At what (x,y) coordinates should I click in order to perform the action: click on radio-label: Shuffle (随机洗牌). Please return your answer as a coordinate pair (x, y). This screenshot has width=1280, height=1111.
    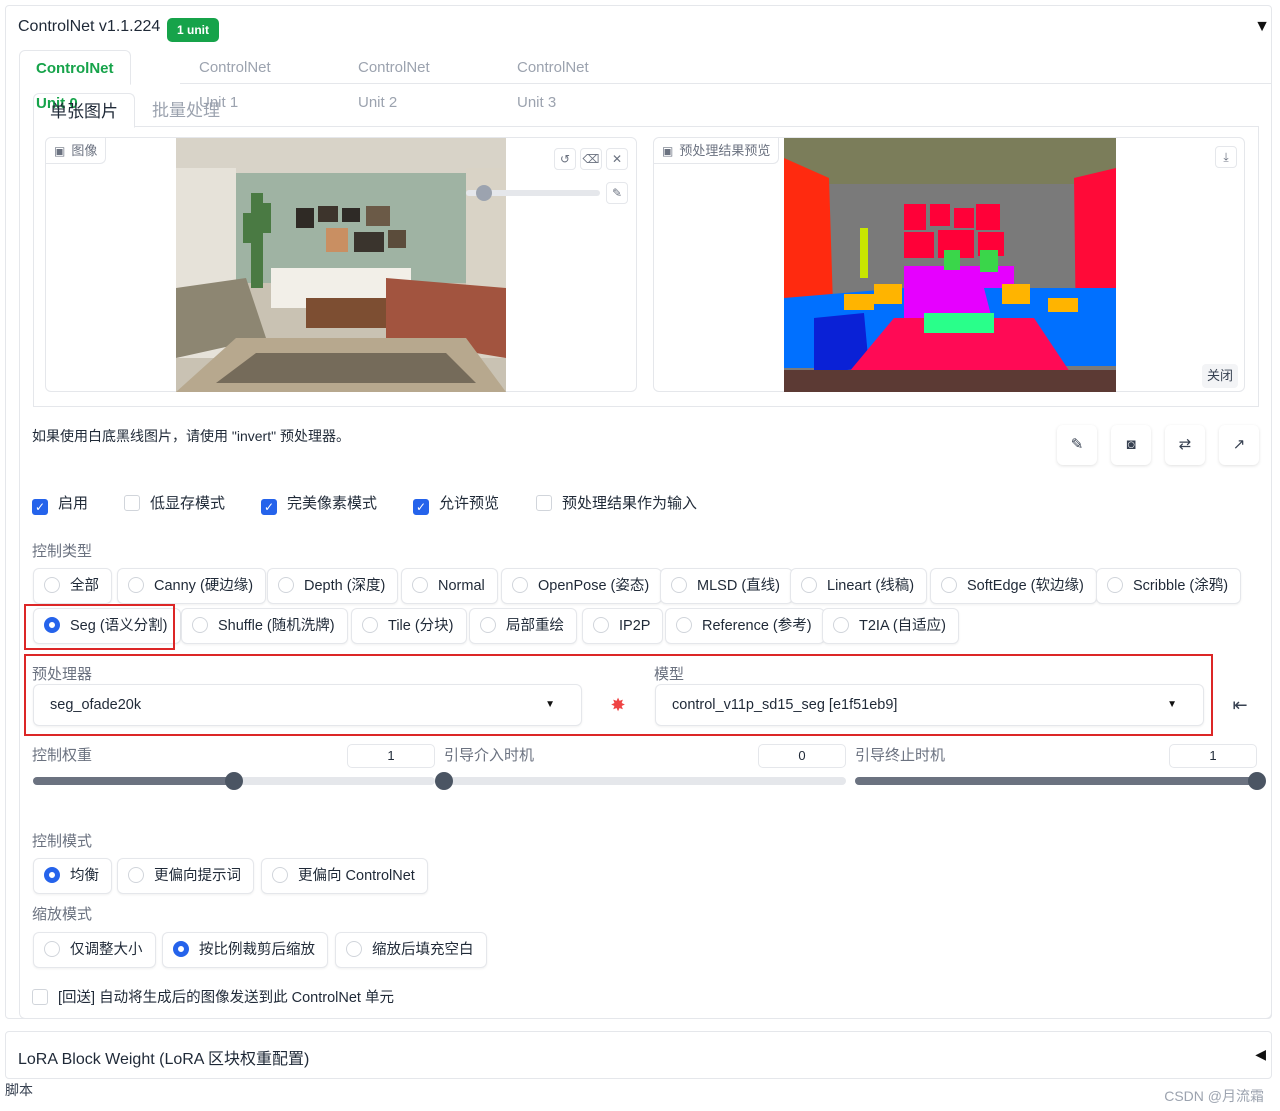
    Looking at the image, I should click on (276, 626).